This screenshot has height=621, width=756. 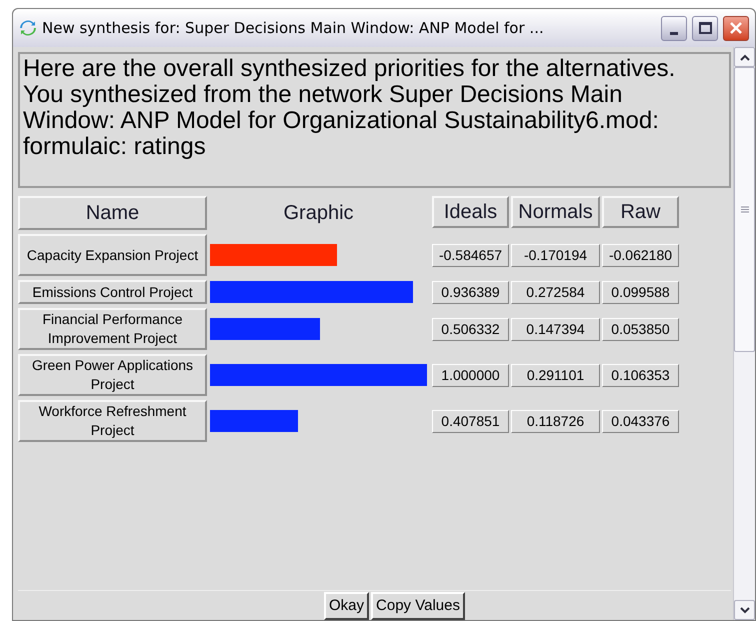 What do you see at coordinates (674, 28) in the screenshot?
I see `minimize-button` at bounding box center [674, 28].